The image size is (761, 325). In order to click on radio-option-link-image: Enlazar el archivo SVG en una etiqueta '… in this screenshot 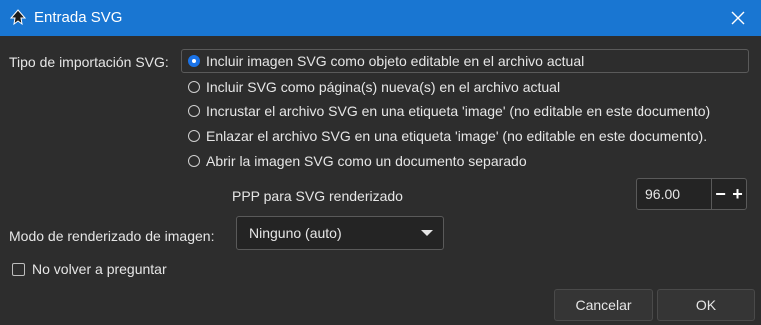, I will do `click(447, 136)`.